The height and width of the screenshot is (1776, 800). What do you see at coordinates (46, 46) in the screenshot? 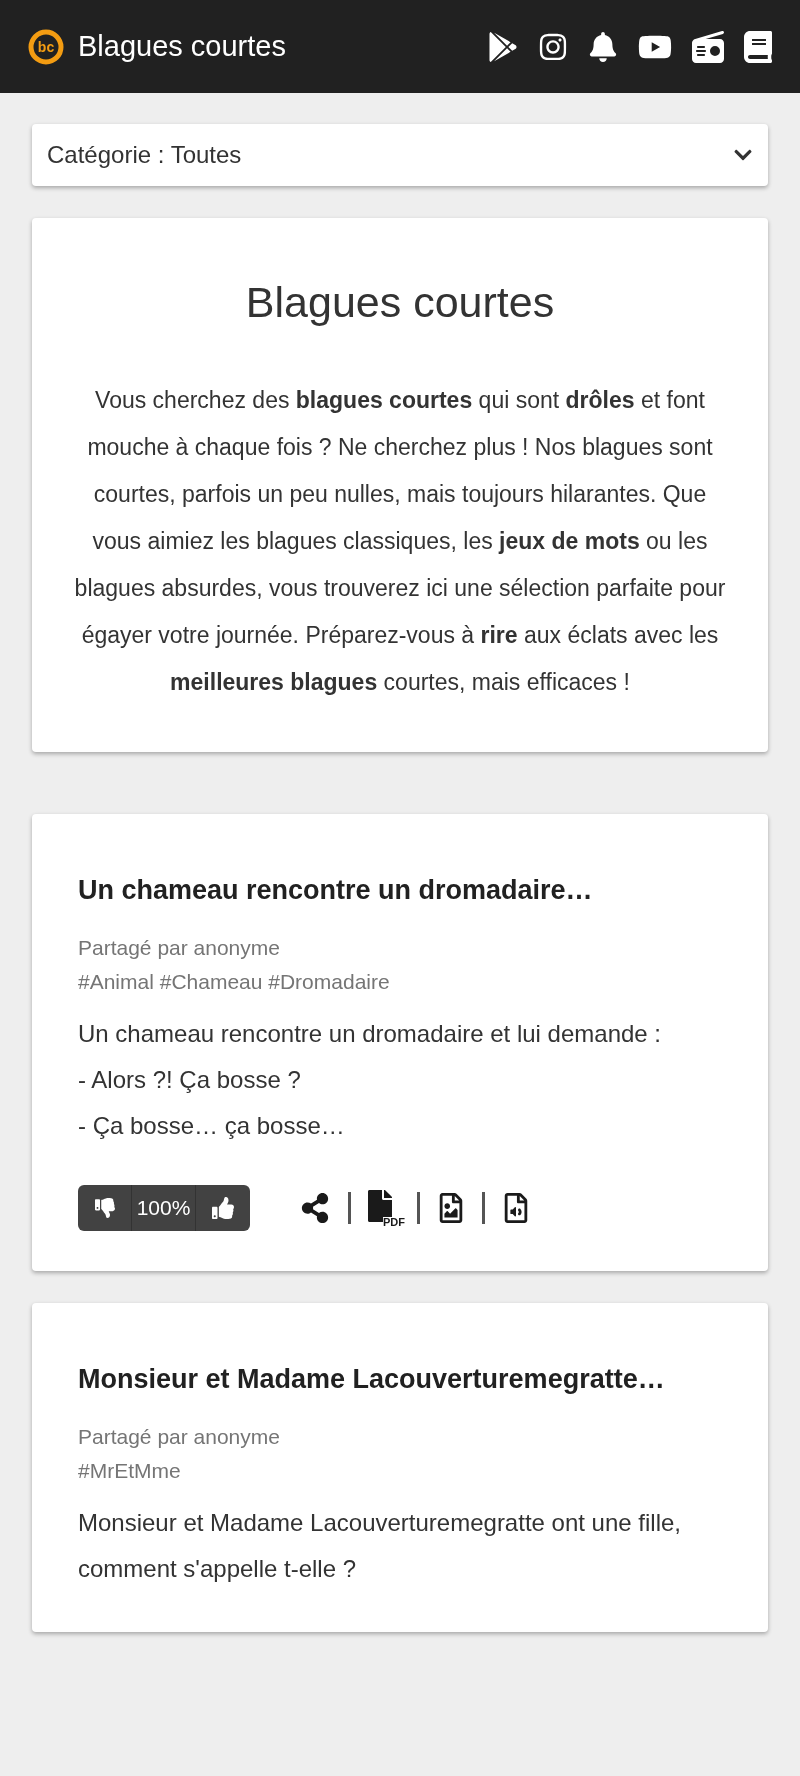
I see `logo-icon: bc` at bounding box center [46, 46].